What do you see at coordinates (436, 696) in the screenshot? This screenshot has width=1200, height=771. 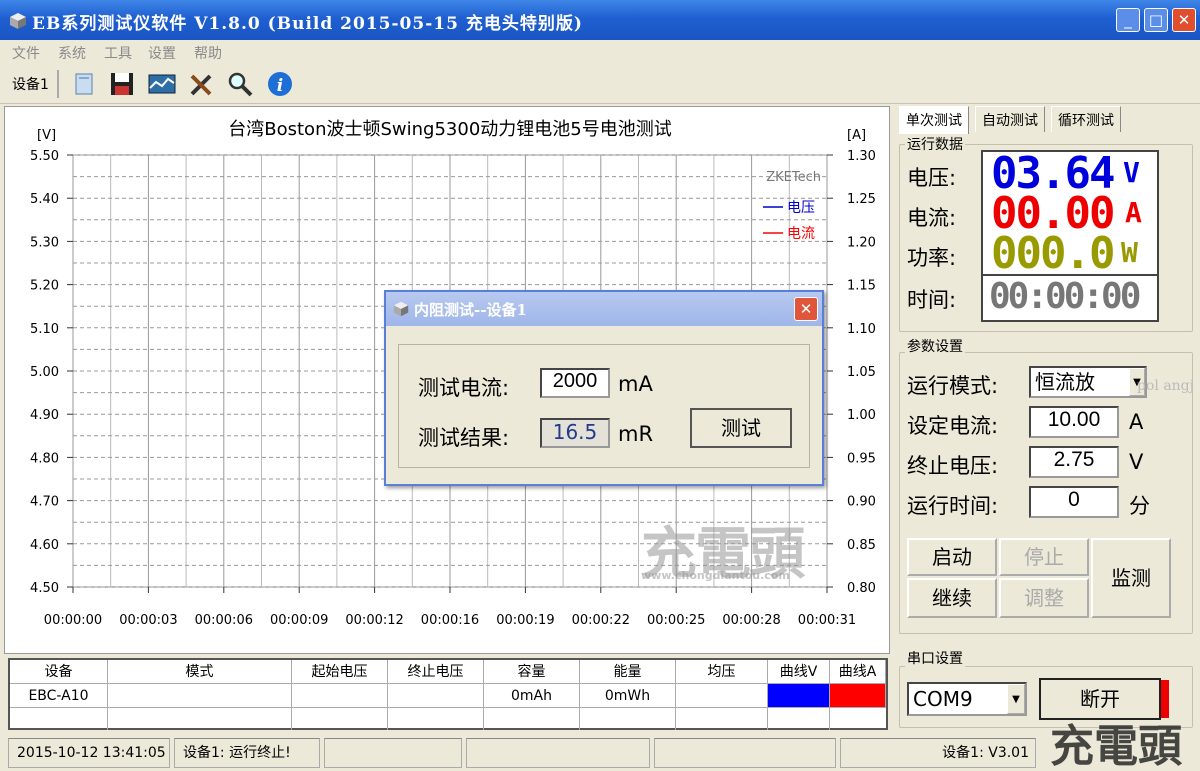 I see `cell-end-voltage` at bounding box center [436, 696].